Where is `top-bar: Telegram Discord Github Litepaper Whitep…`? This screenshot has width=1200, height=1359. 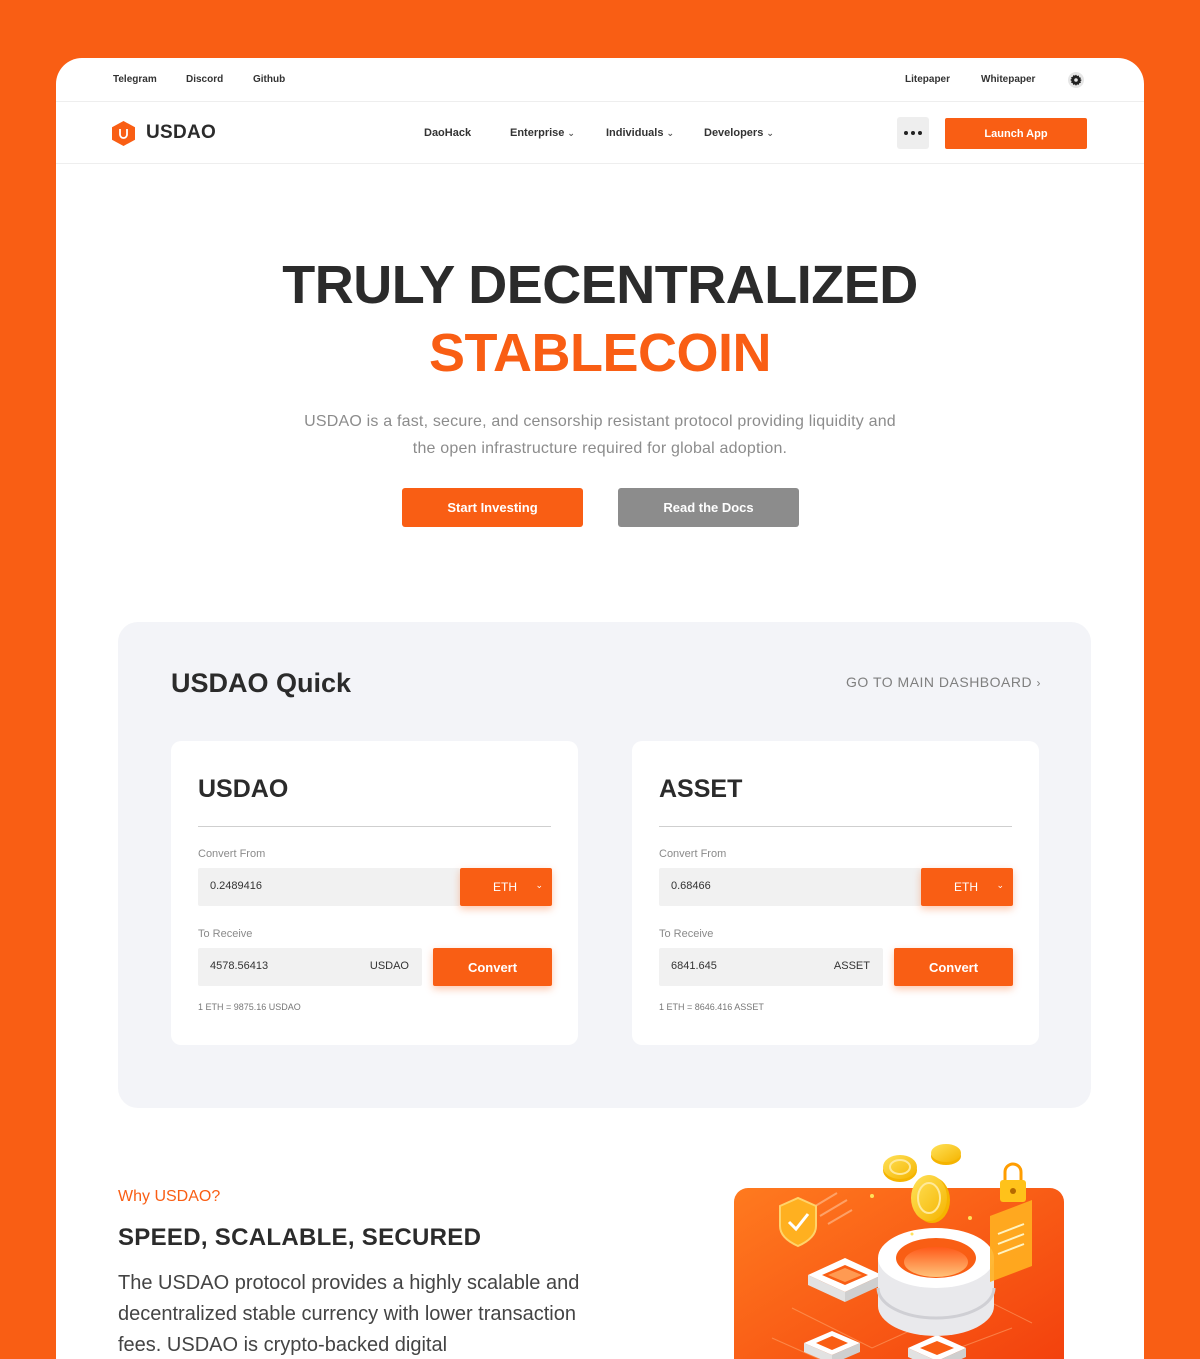 top-bar: Telegram Discord Github Litepaper Whitep… is located at coordinates (600, 80).